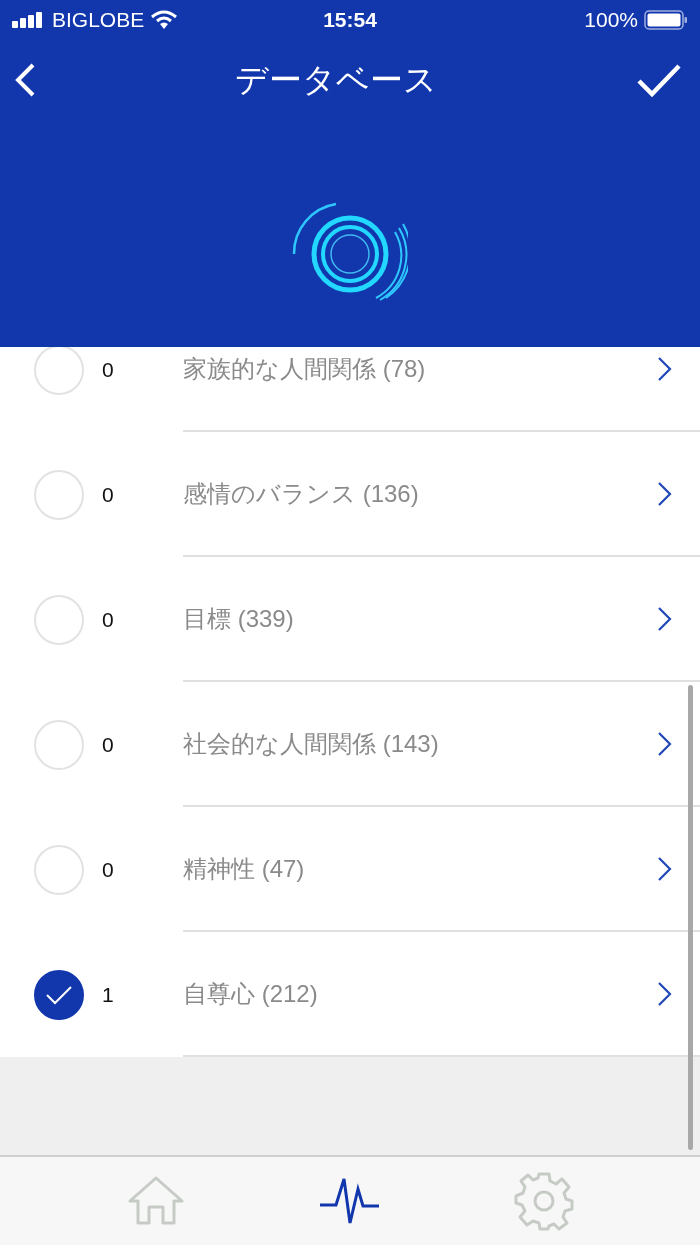  Describe the element at coordinates (164, 20) in the screenshot. I see `wifi-icon` at that location.